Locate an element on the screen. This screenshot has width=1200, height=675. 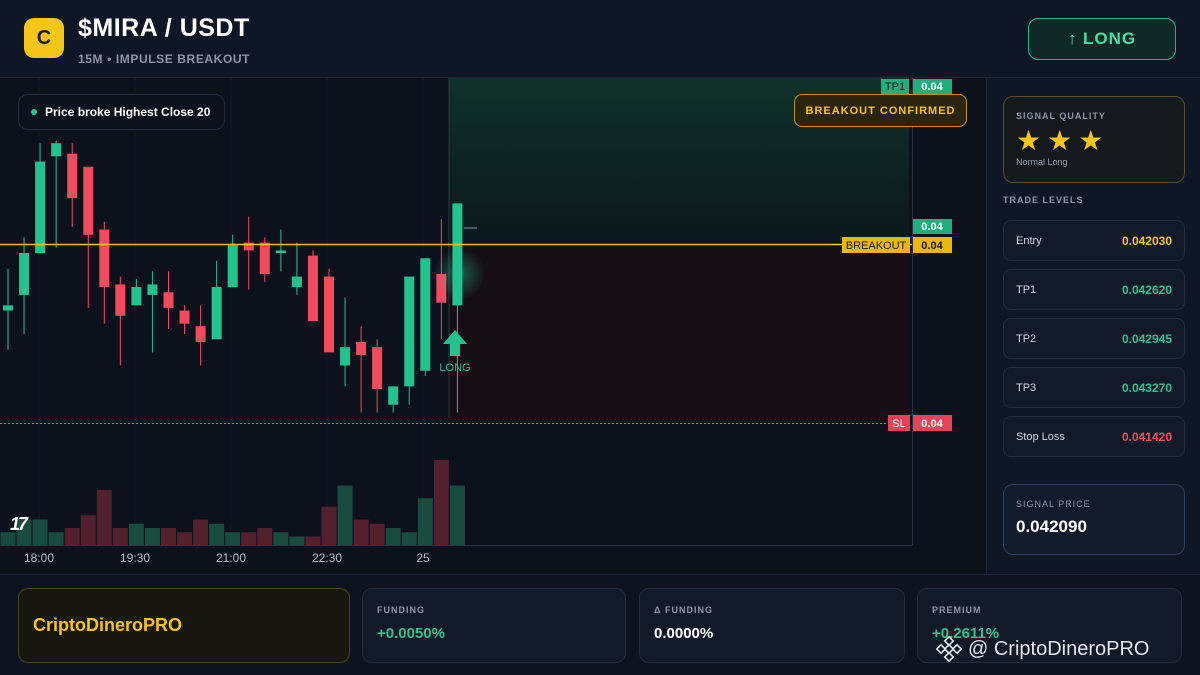
level-stop-loss: Stop Loss 0.041420 is located at coordinates (1094, 436).